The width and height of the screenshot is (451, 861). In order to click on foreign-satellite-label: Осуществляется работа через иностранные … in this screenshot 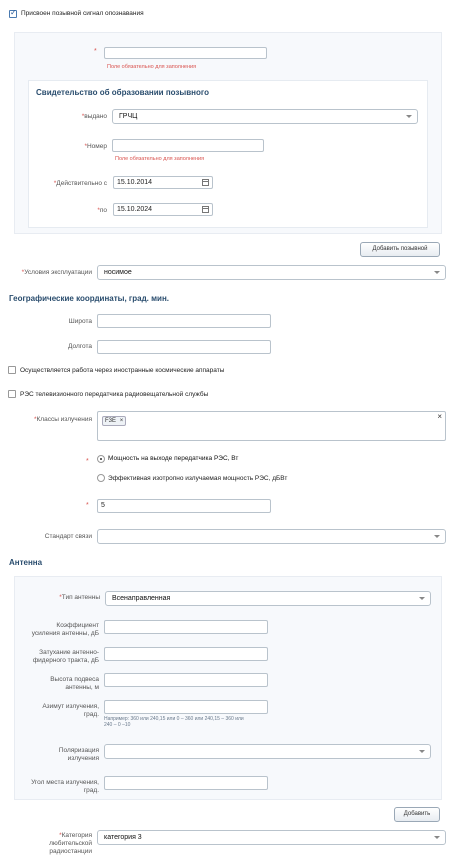, I will do `click(122, 370)`.